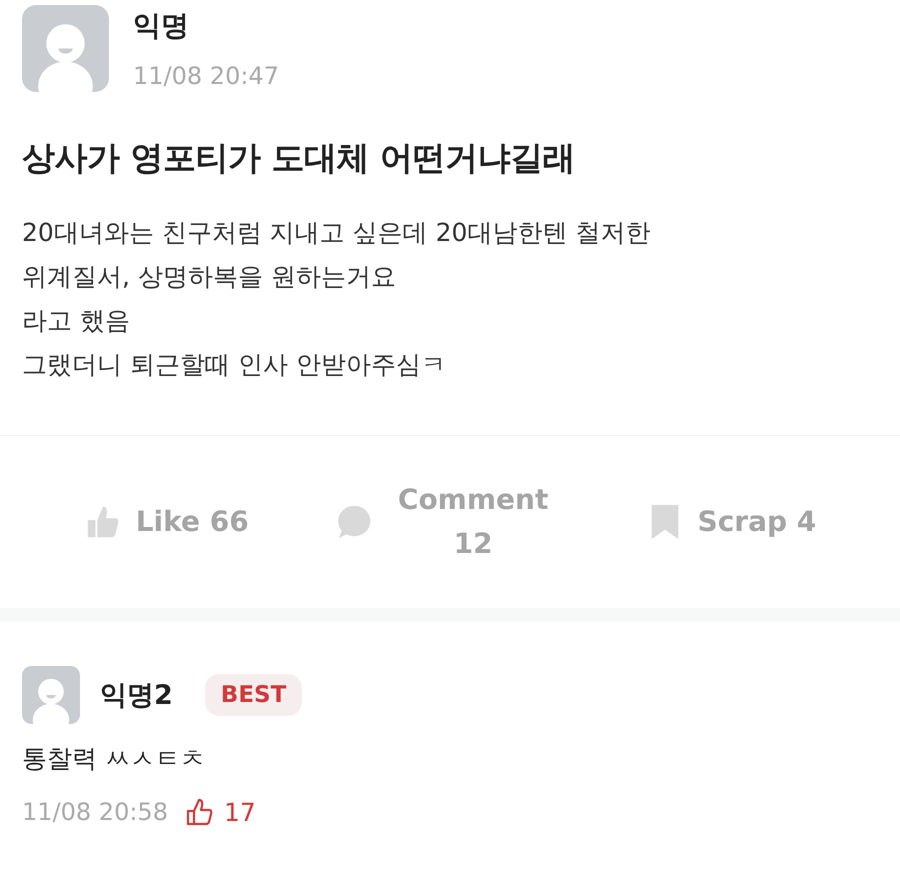 Image resolution: width=900 pixels, height=878 pixels. I want to click on comment-text: 통찰력 ㅆㅅㅌㅊ, so click(114, 759).